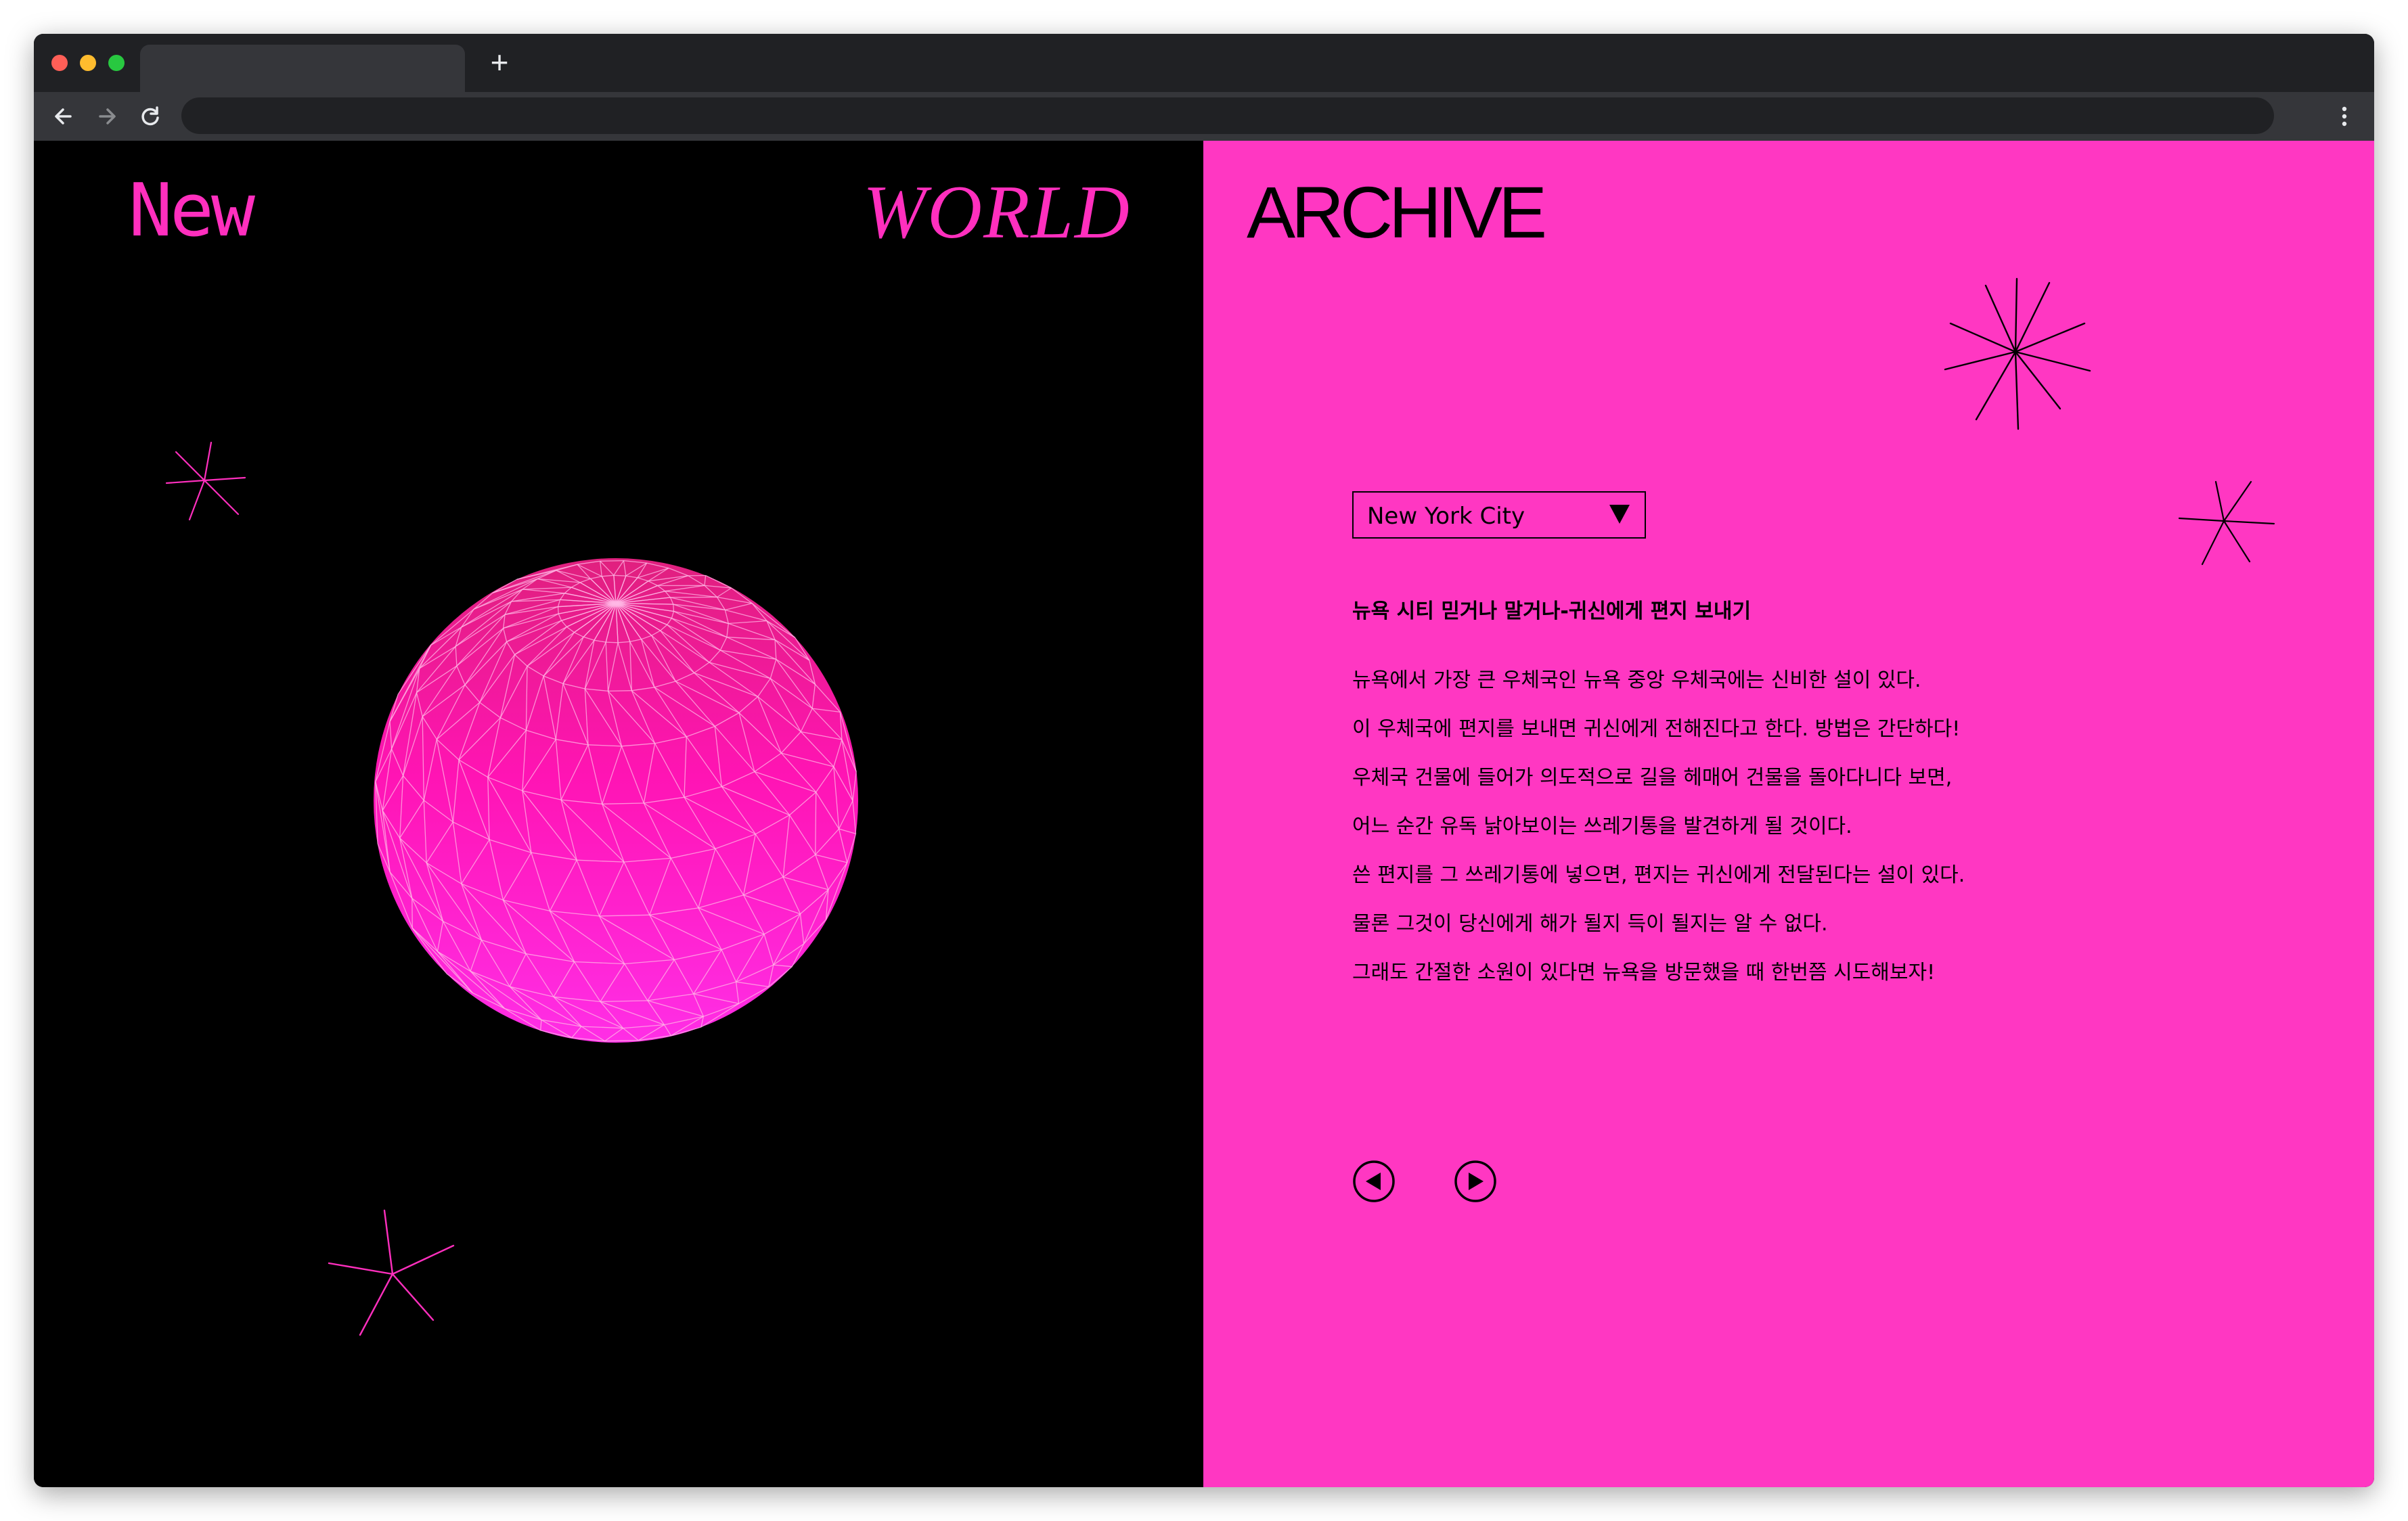 This screenshot has width=2408, height=1521. Describe the element at coordinates (1659, 875) in the screenshot. I see `story-line: 쓴 편지를 그 쓰레기통에 넣으면, 편지는 귀신에게 전달된다는 설이 있다.` at that location.